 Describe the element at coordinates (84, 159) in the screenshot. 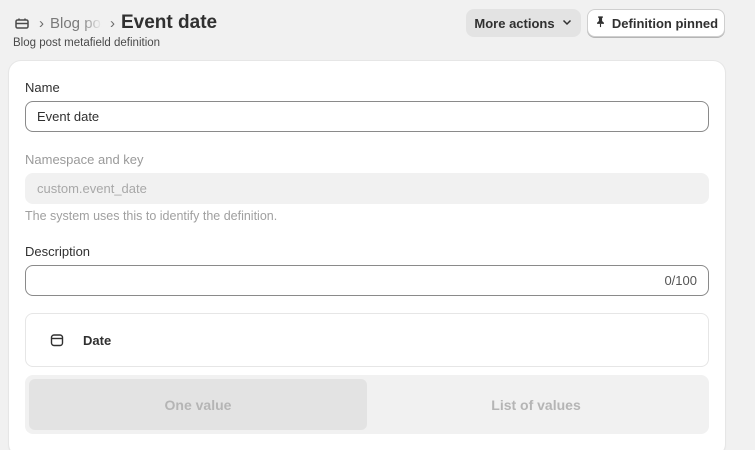

I see `namespace-label: Namespace and key` at that location.